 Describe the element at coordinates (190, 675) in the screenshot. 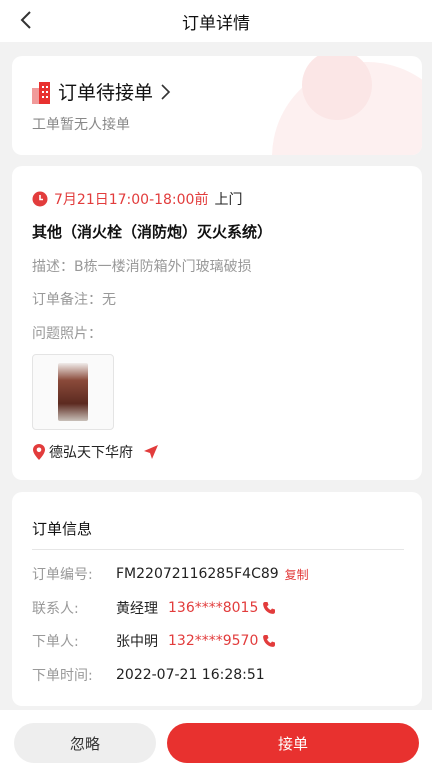

I see `order-time-value: 2022-07-21 16:28:51` at that location.